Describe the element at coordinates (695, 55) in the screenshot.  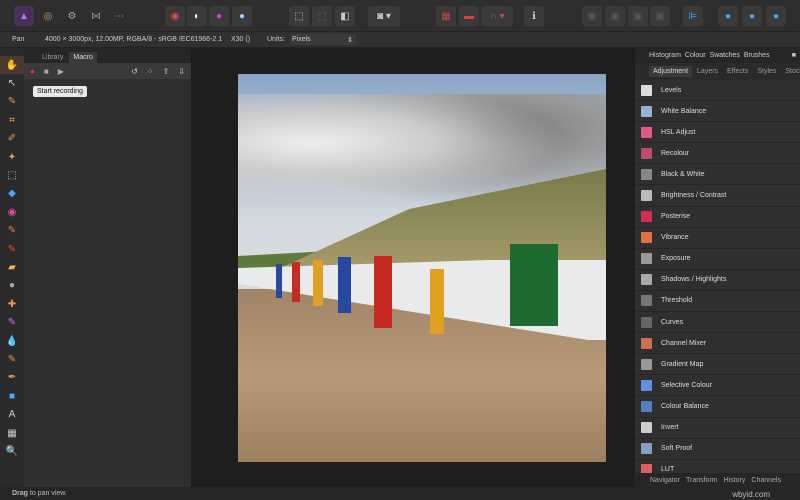
I see `tab-colour: Colour` at that location.